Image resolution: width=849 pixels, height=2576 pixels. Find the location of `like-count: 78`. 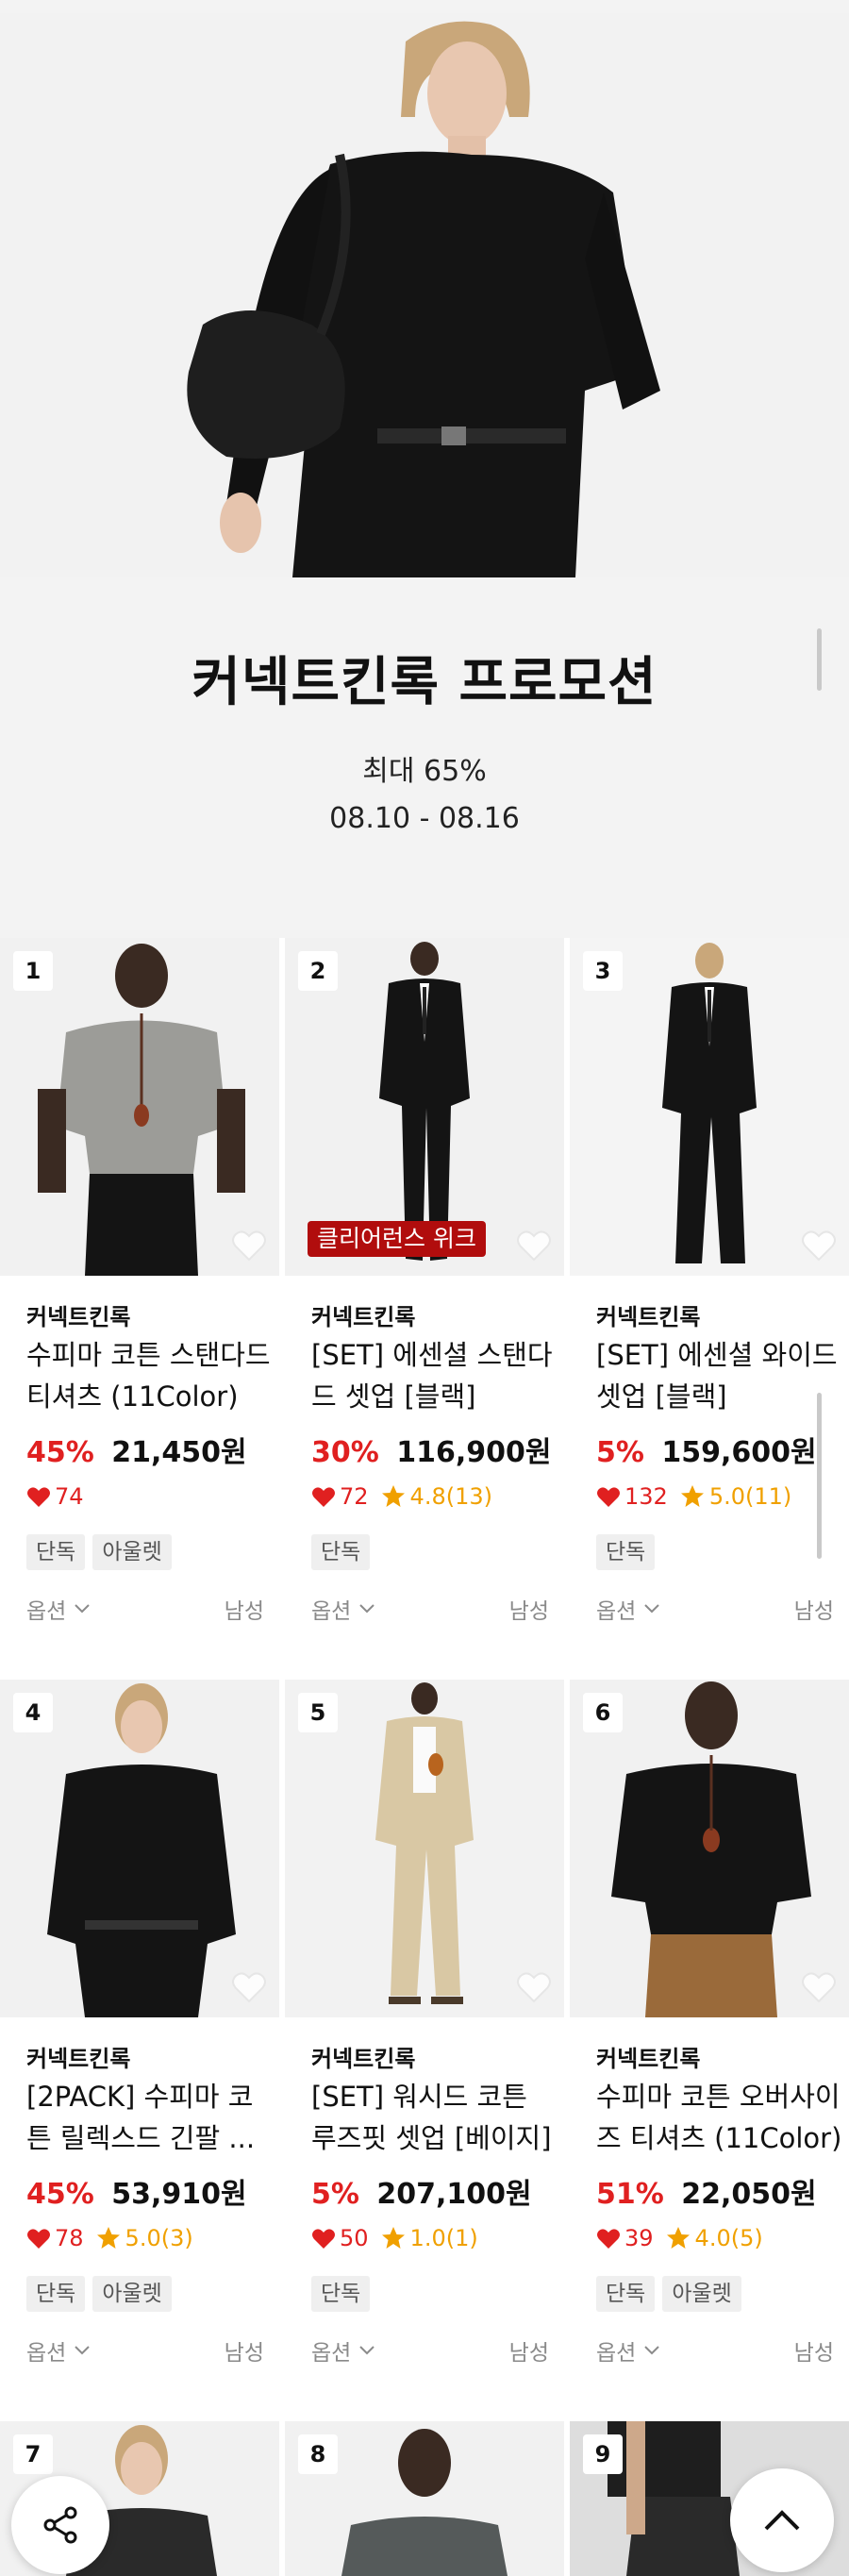

like-count: 78 is located at coordinates (69, 2238).